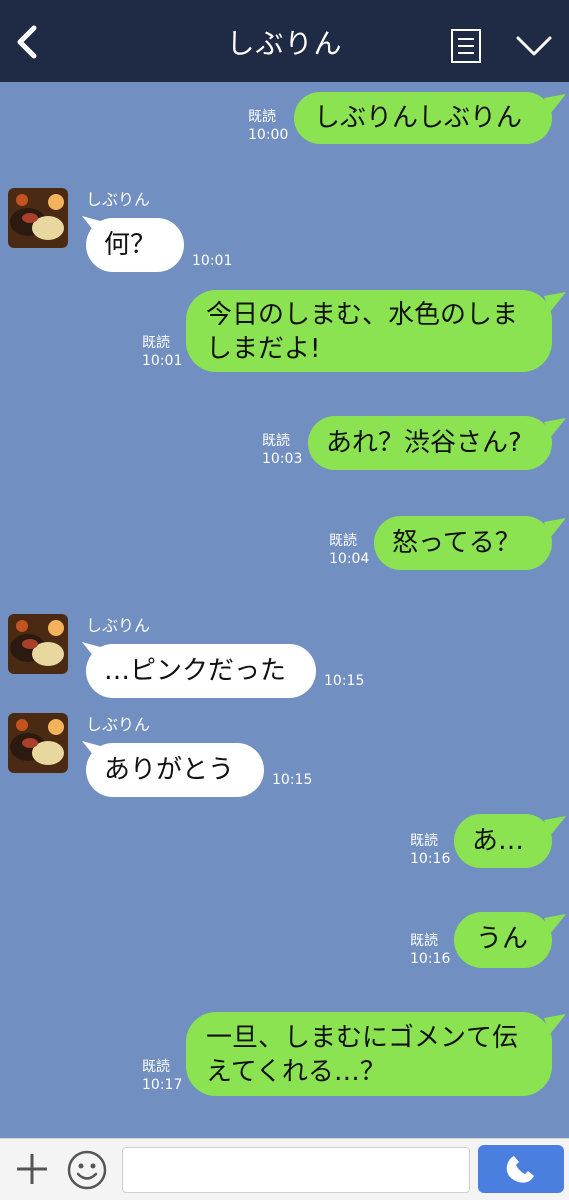  I want to click on message-text: うん, so click(502, 939).